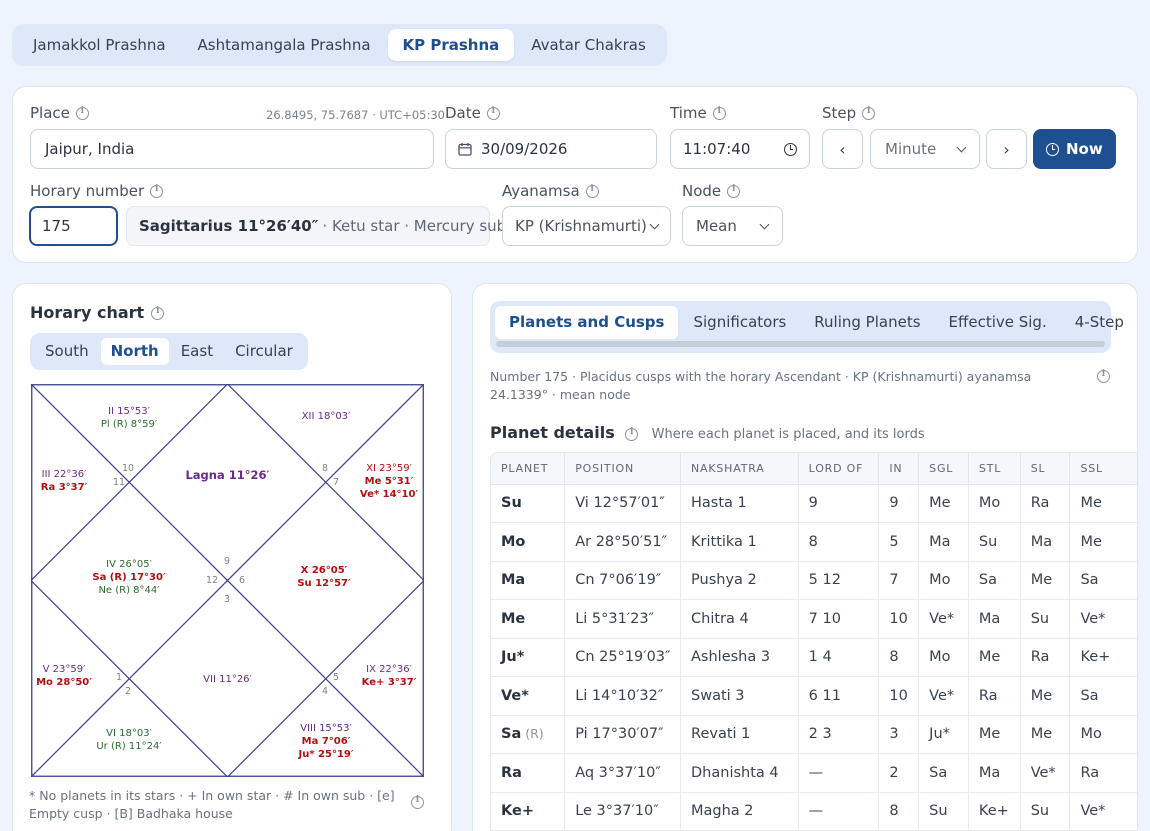  I want to click on house-4-line: Ne (R) 8°44′, so click(129, 590).